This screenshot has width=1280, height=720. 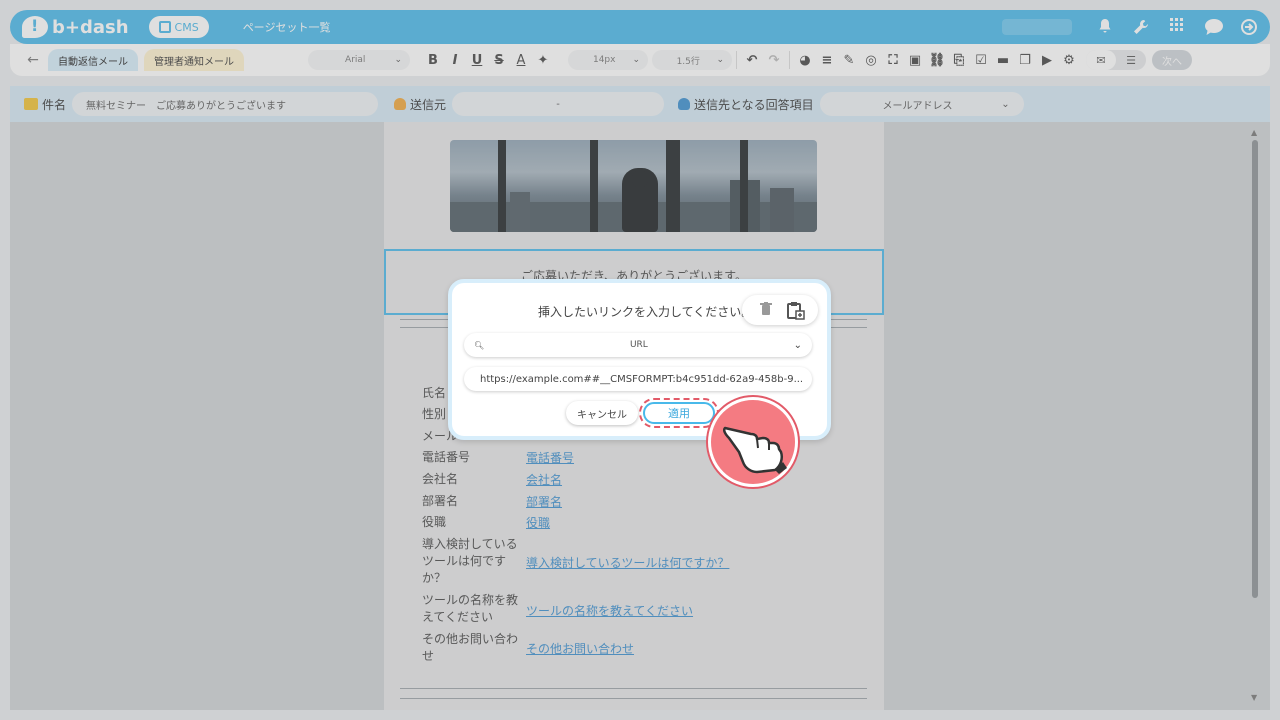 What do you see at coordinates (602, 413) in the screenshot?
I see `cancel-button: キャンセル` at bounding box center [602, 413].